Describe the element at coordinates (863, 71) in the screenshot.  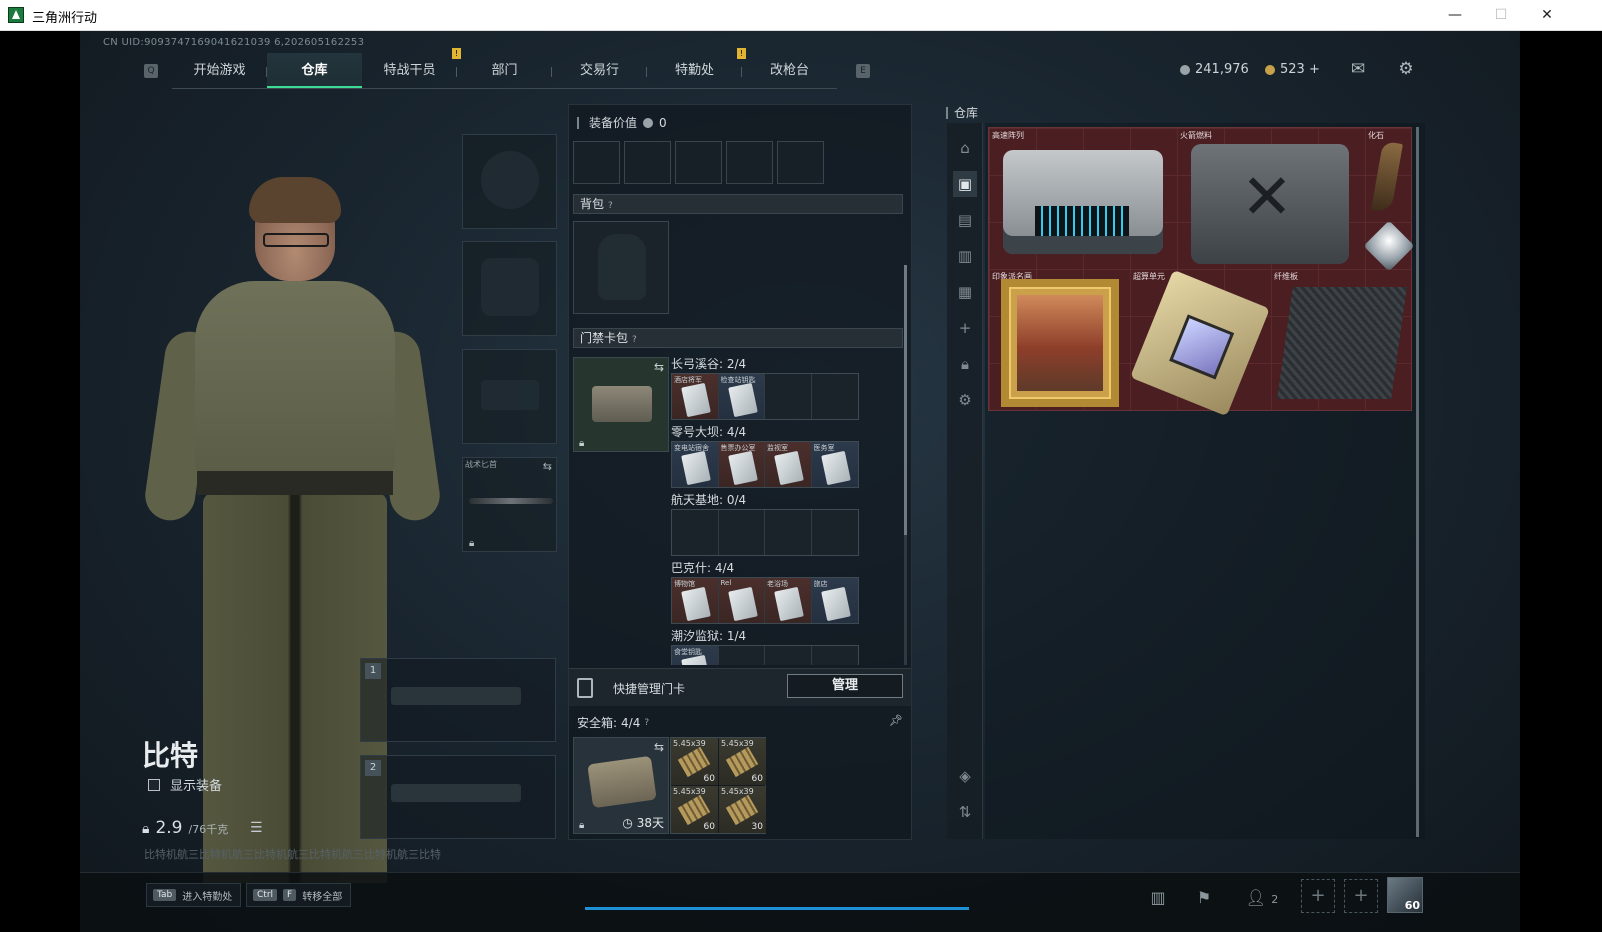
I see `nav-next-key: E` at that location.